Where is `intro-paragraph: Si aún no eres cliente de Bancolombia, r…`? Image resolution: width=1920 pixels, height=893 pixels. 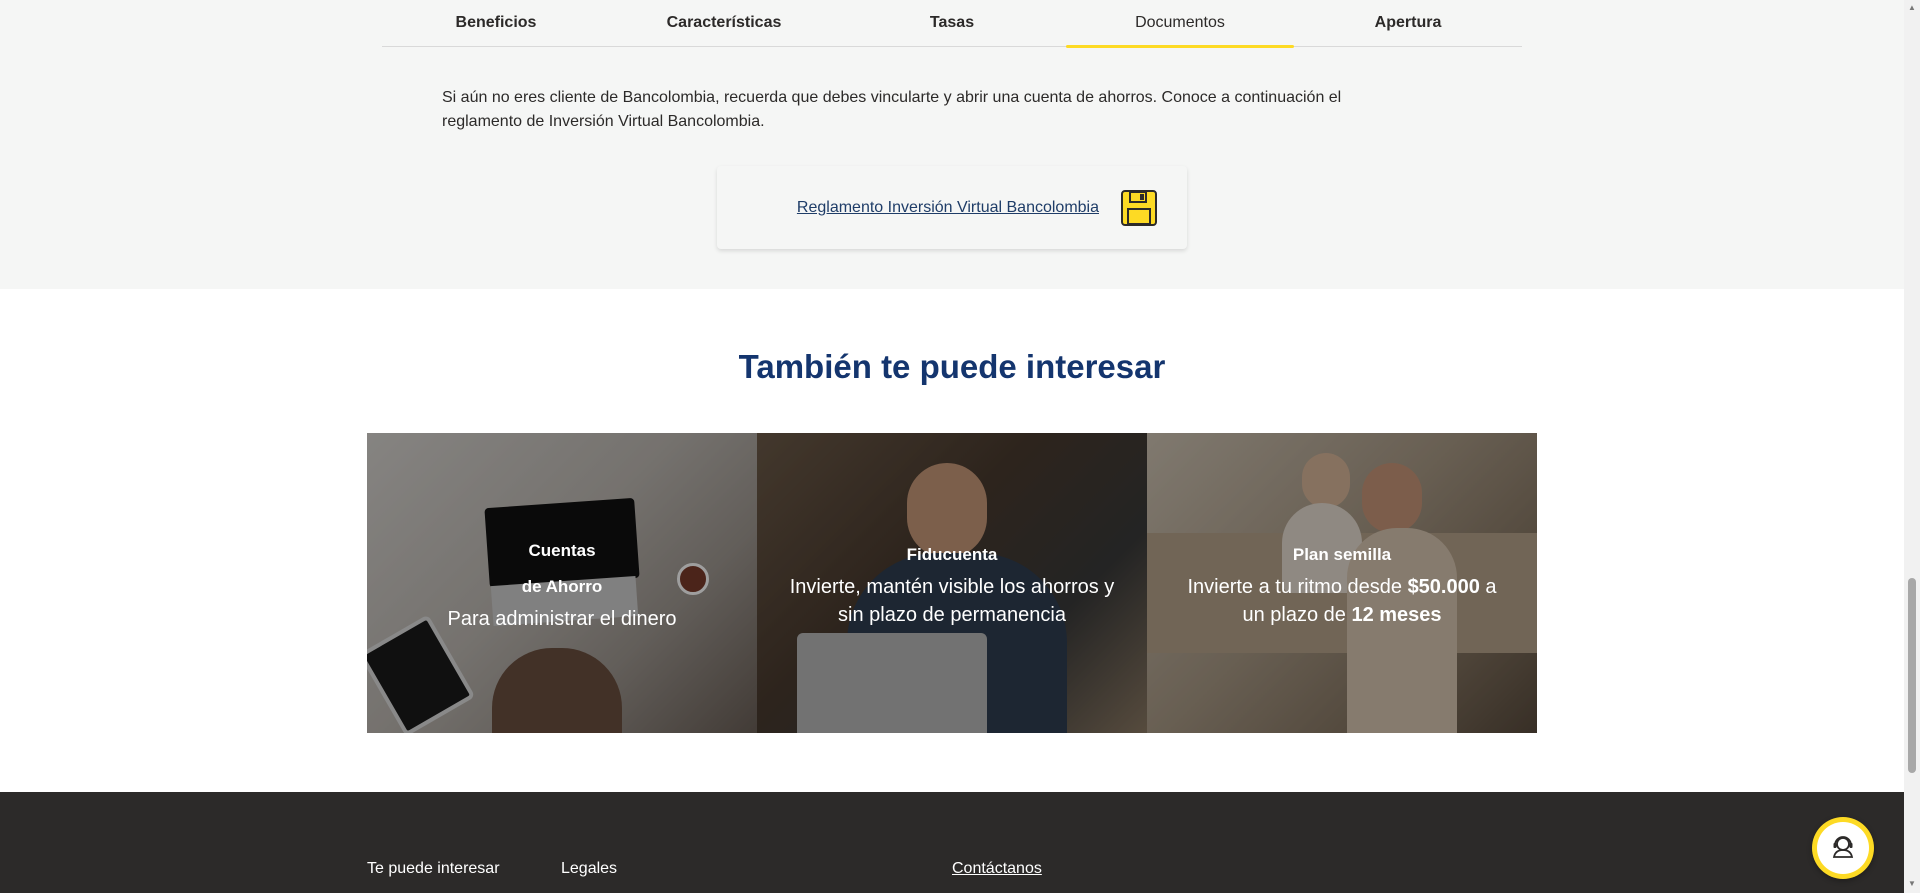
intro-paragraph: Si aún no eres cliente de Bancolombia, r… is located at coordinates (892, 109).